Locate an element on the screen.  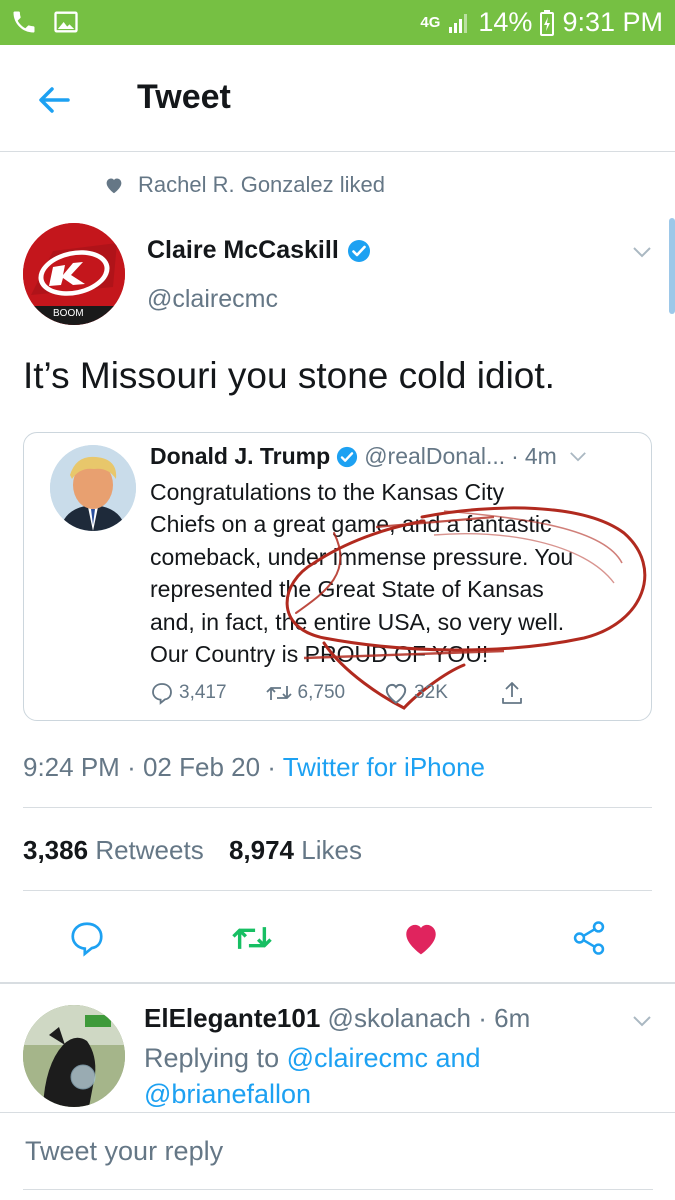
app-bar: Tweet is located at coordinates (337, 98).